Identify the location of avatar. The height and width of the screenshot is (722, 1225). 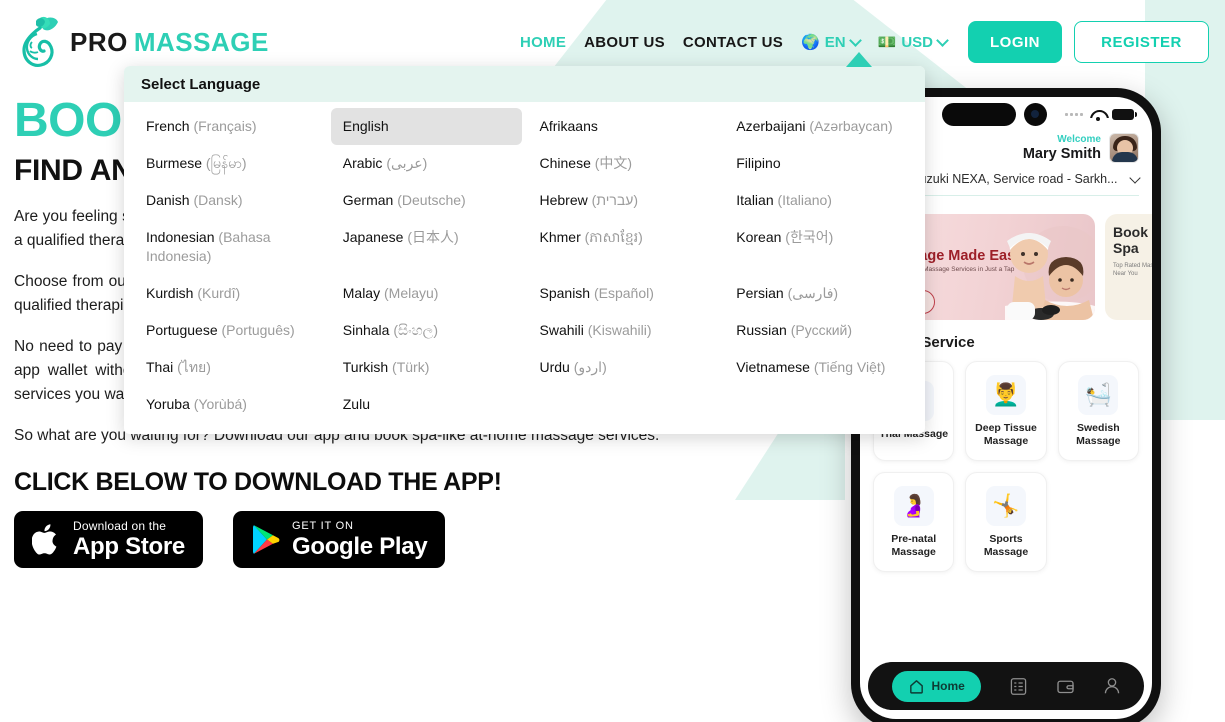
(1124, 148).